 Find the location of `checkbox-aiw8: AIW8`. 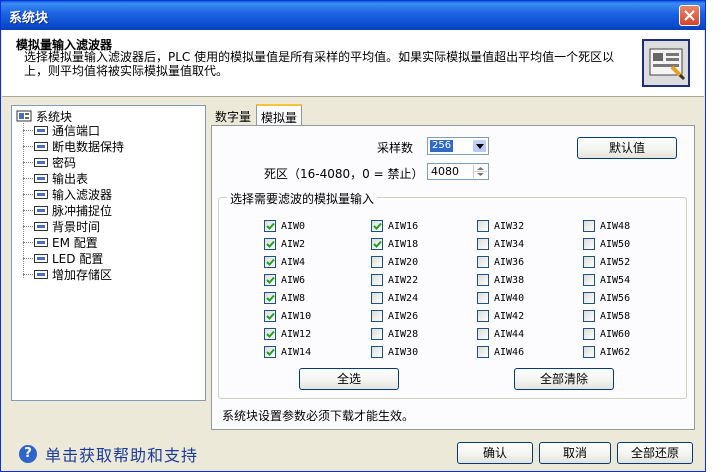

checkbox-aiw8: AIW8 is located at coordinates (284, 298).